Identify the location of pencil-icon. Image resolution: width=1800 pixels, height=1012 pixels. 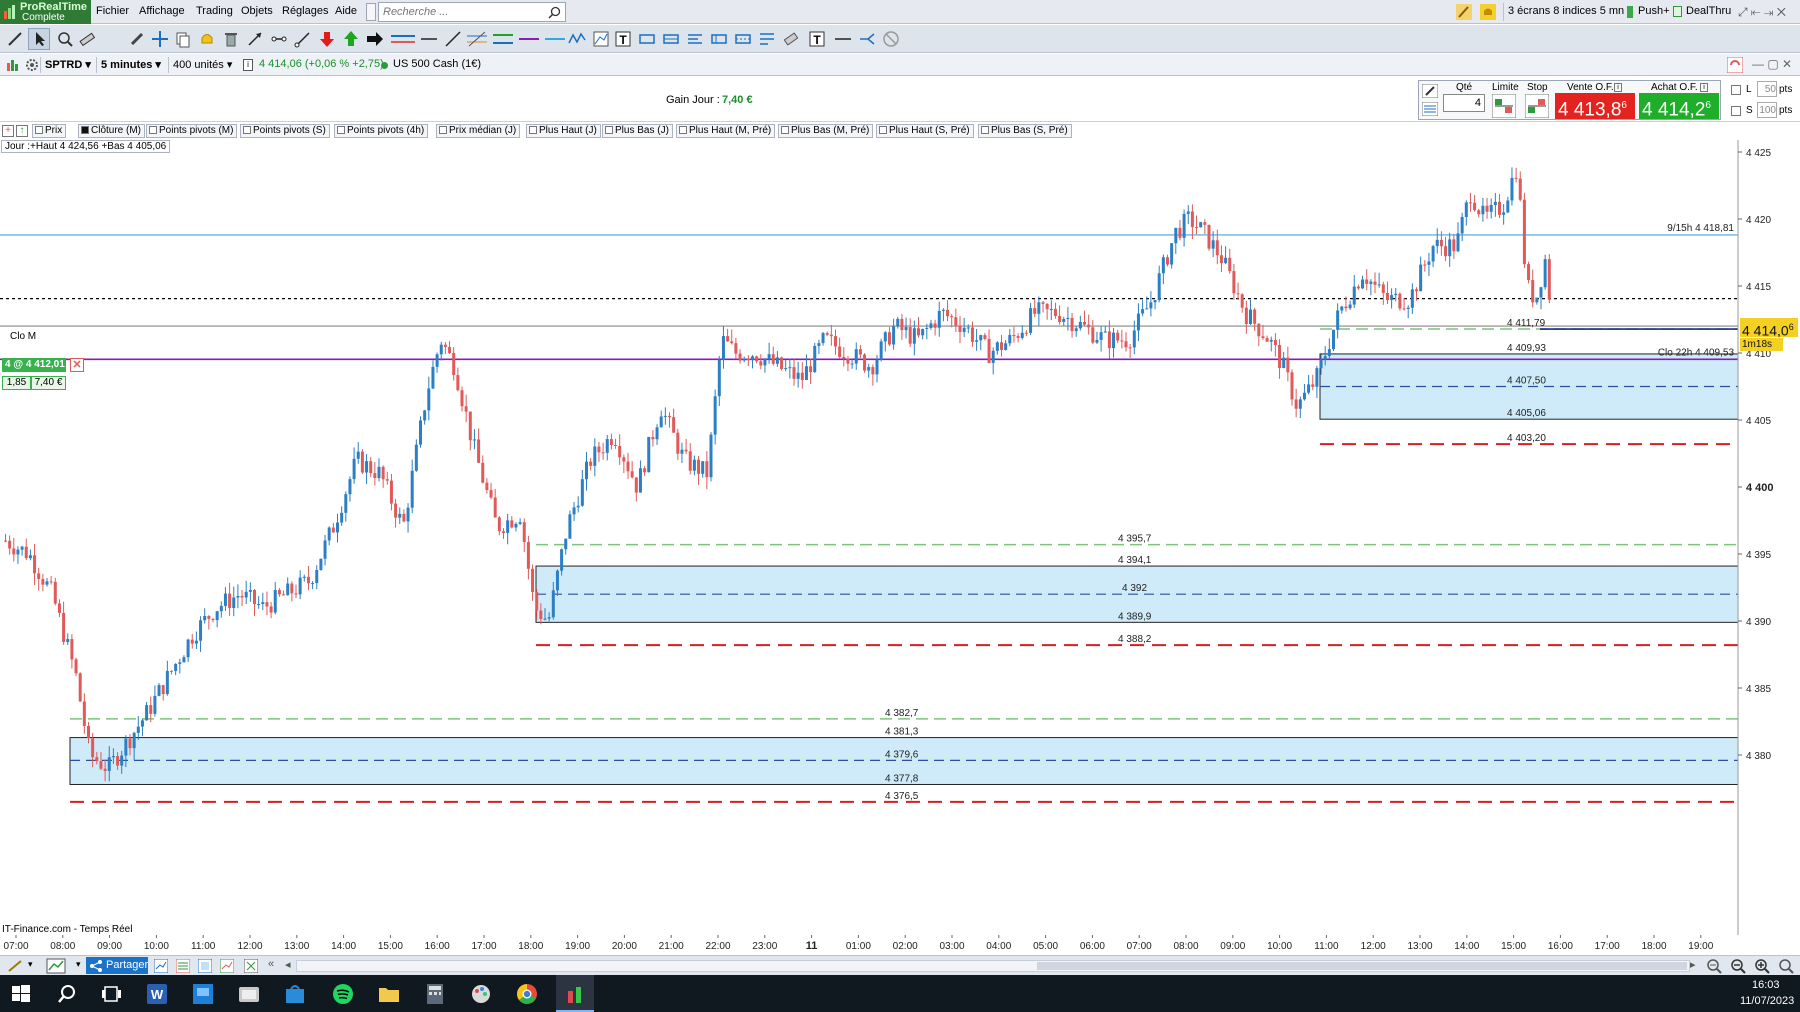
(1464, 12).